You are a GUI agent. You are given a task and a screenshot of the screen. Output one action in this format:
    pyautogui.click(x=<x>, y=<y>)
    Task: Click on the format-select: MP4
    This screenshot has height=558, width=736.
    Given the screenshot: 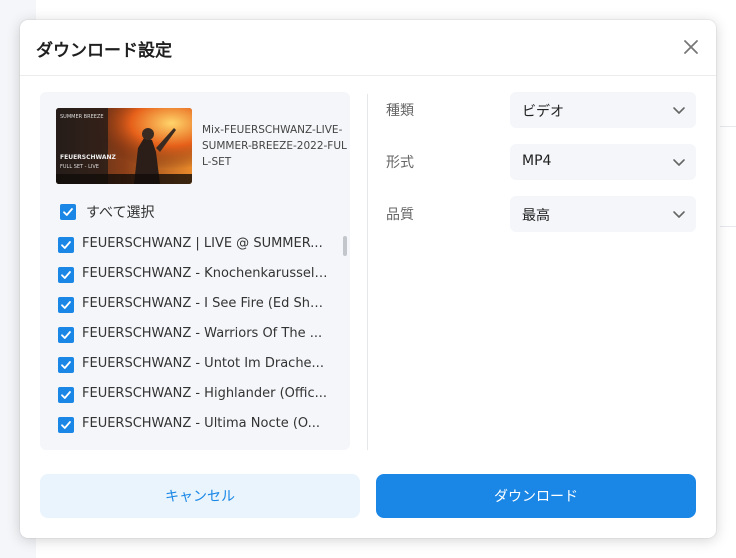 What is the action you would take?
    pyautogui.click(x=603, y=162)
    